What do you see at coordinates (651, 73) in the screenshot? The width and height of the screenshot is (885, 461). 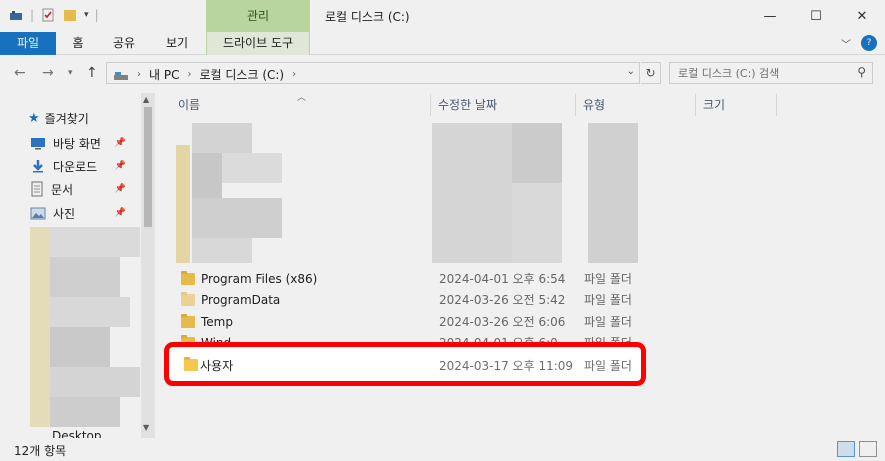 I see `refresh-icon: ↻` at bounding box center [651, 73].